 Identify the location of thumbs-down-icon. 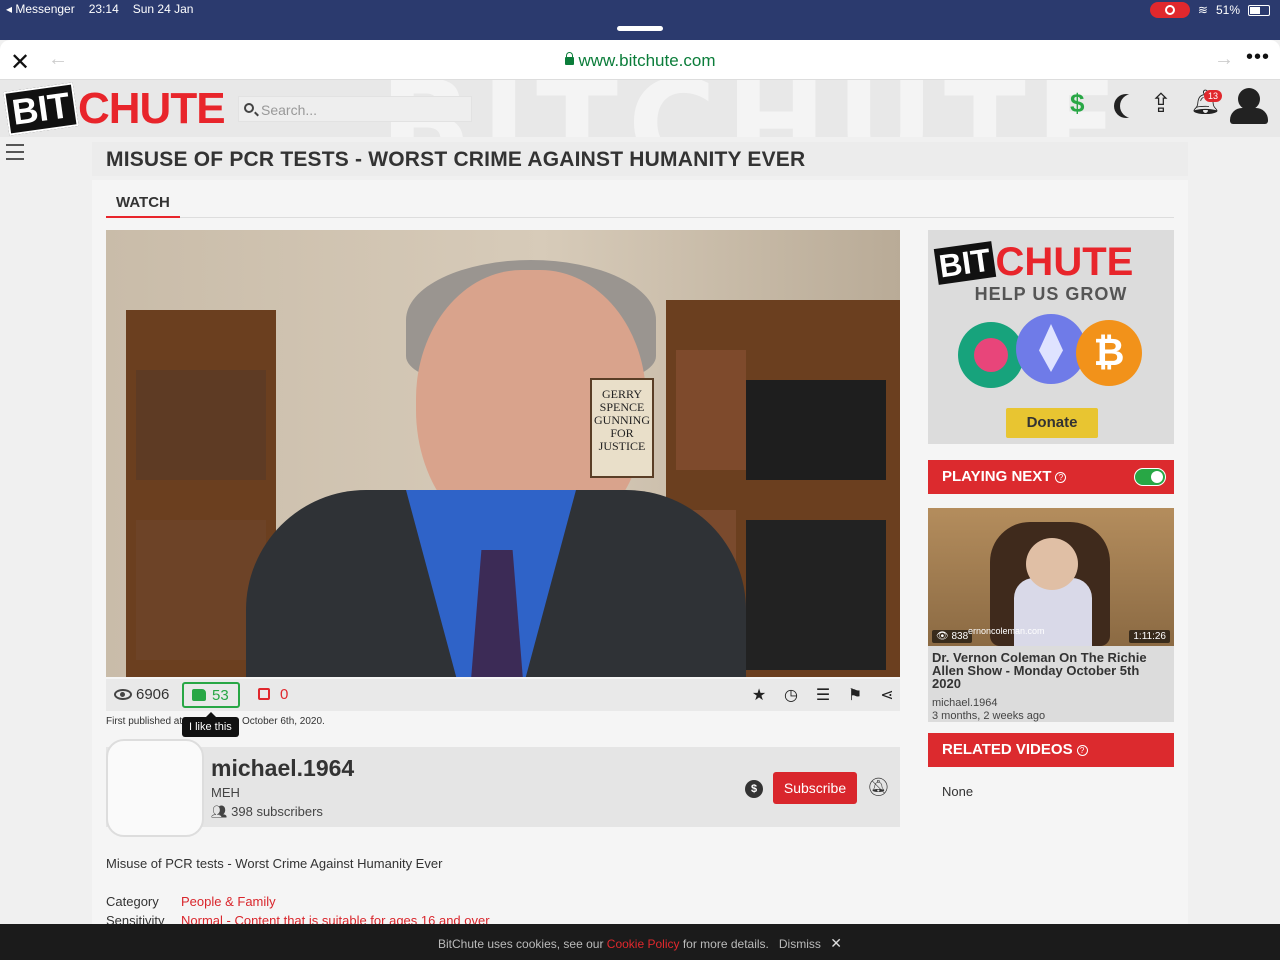
(264, 694).